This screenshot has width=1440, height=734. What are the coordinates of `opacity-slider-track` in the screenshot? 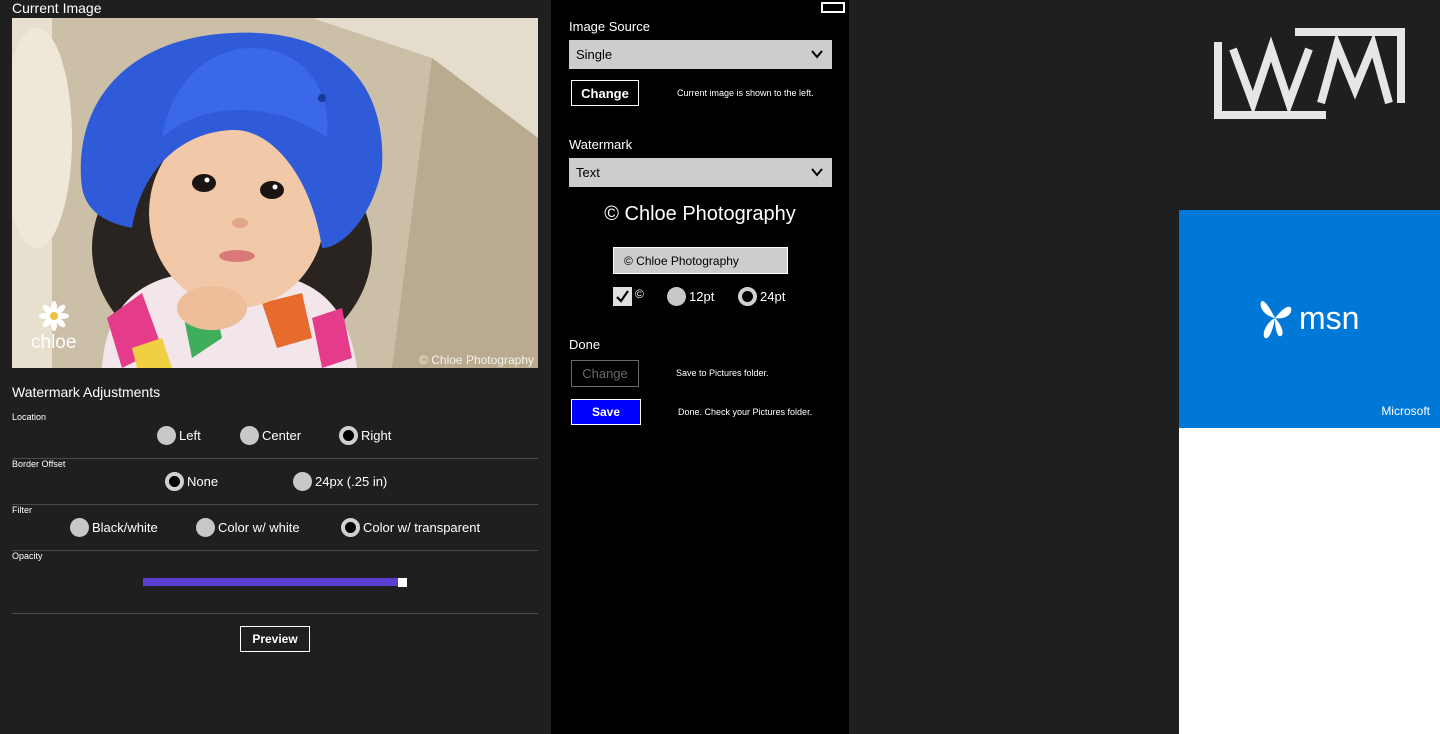 It's located at (270, 582).